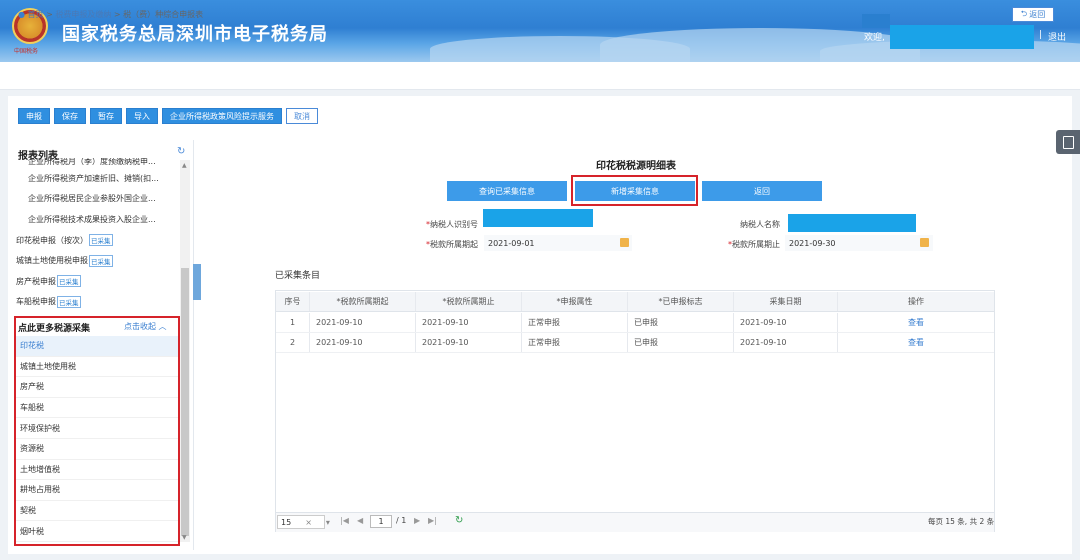 The image size is (1080, 560). Describe the element at coordinates (859, 243) in the screenshot. I see `period-end-input: 2021-09-30` at that location.